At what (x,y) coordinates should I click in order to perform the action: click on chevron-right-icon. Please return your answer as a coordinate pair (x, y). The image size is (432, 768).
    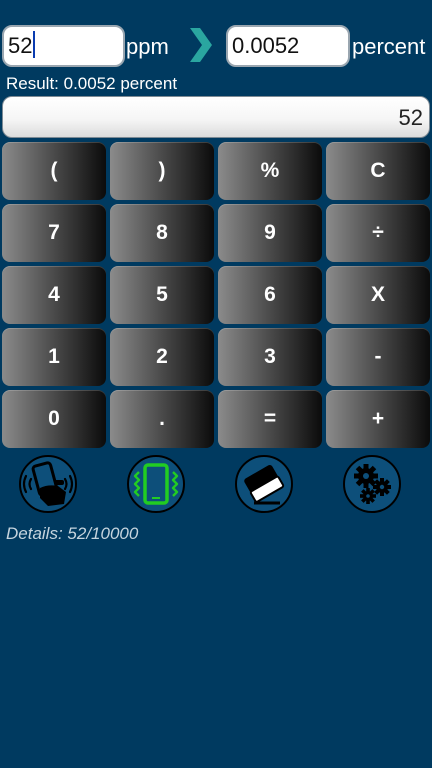
    Looking at the image, I should click on (200, 45).